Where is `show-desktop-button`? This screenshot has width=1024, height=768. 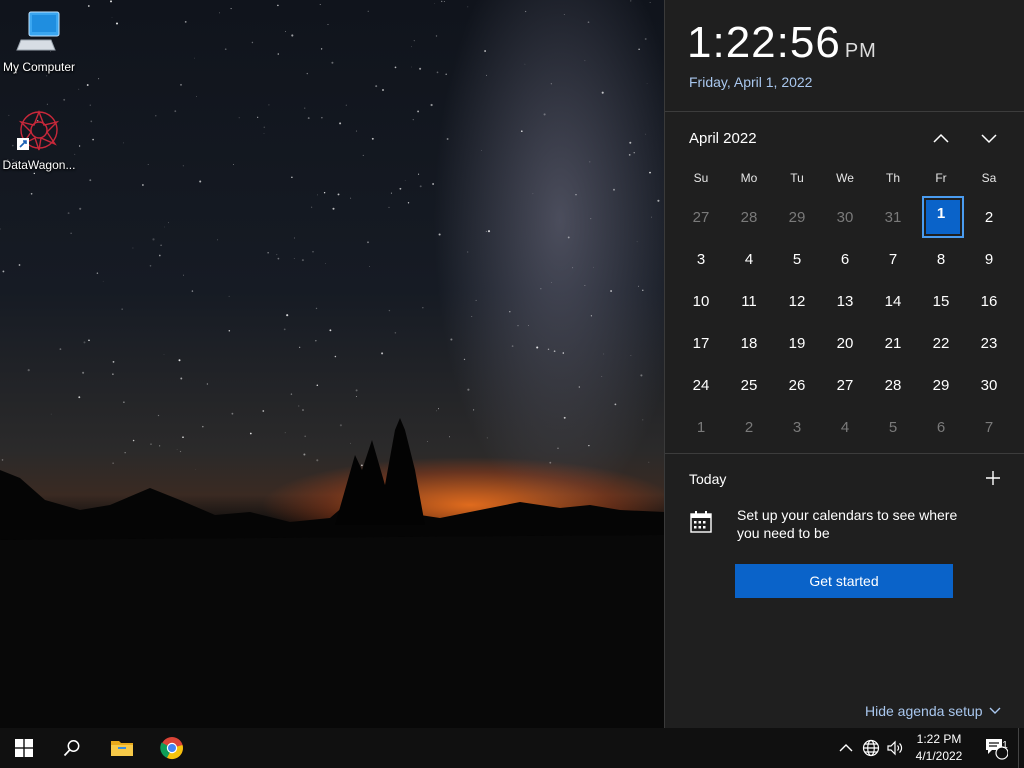 show-desktop-button is located at coordinates (1021, 748).